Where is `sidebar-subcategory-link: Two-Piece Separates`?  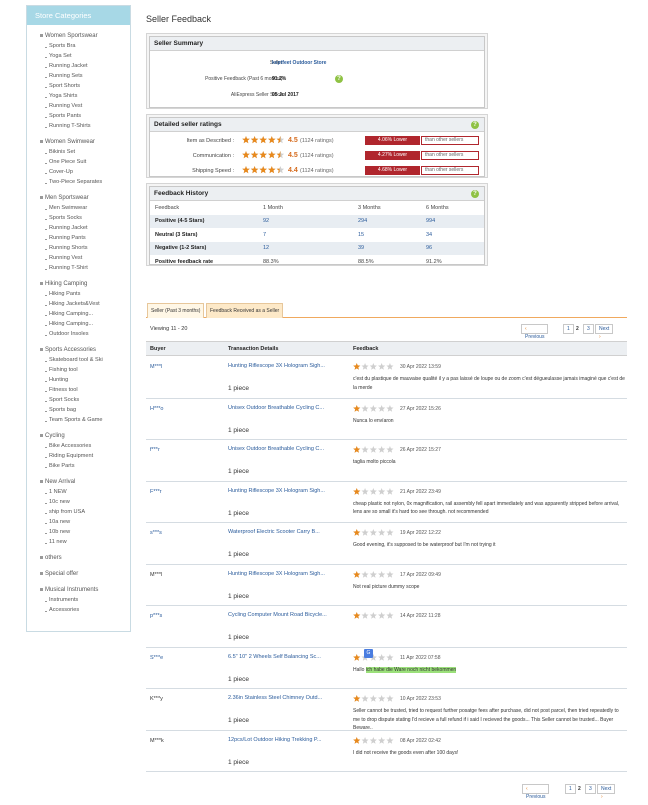 sidebar-subcategory-link: Two-Piece Separates is located at coordinates (87, 182).